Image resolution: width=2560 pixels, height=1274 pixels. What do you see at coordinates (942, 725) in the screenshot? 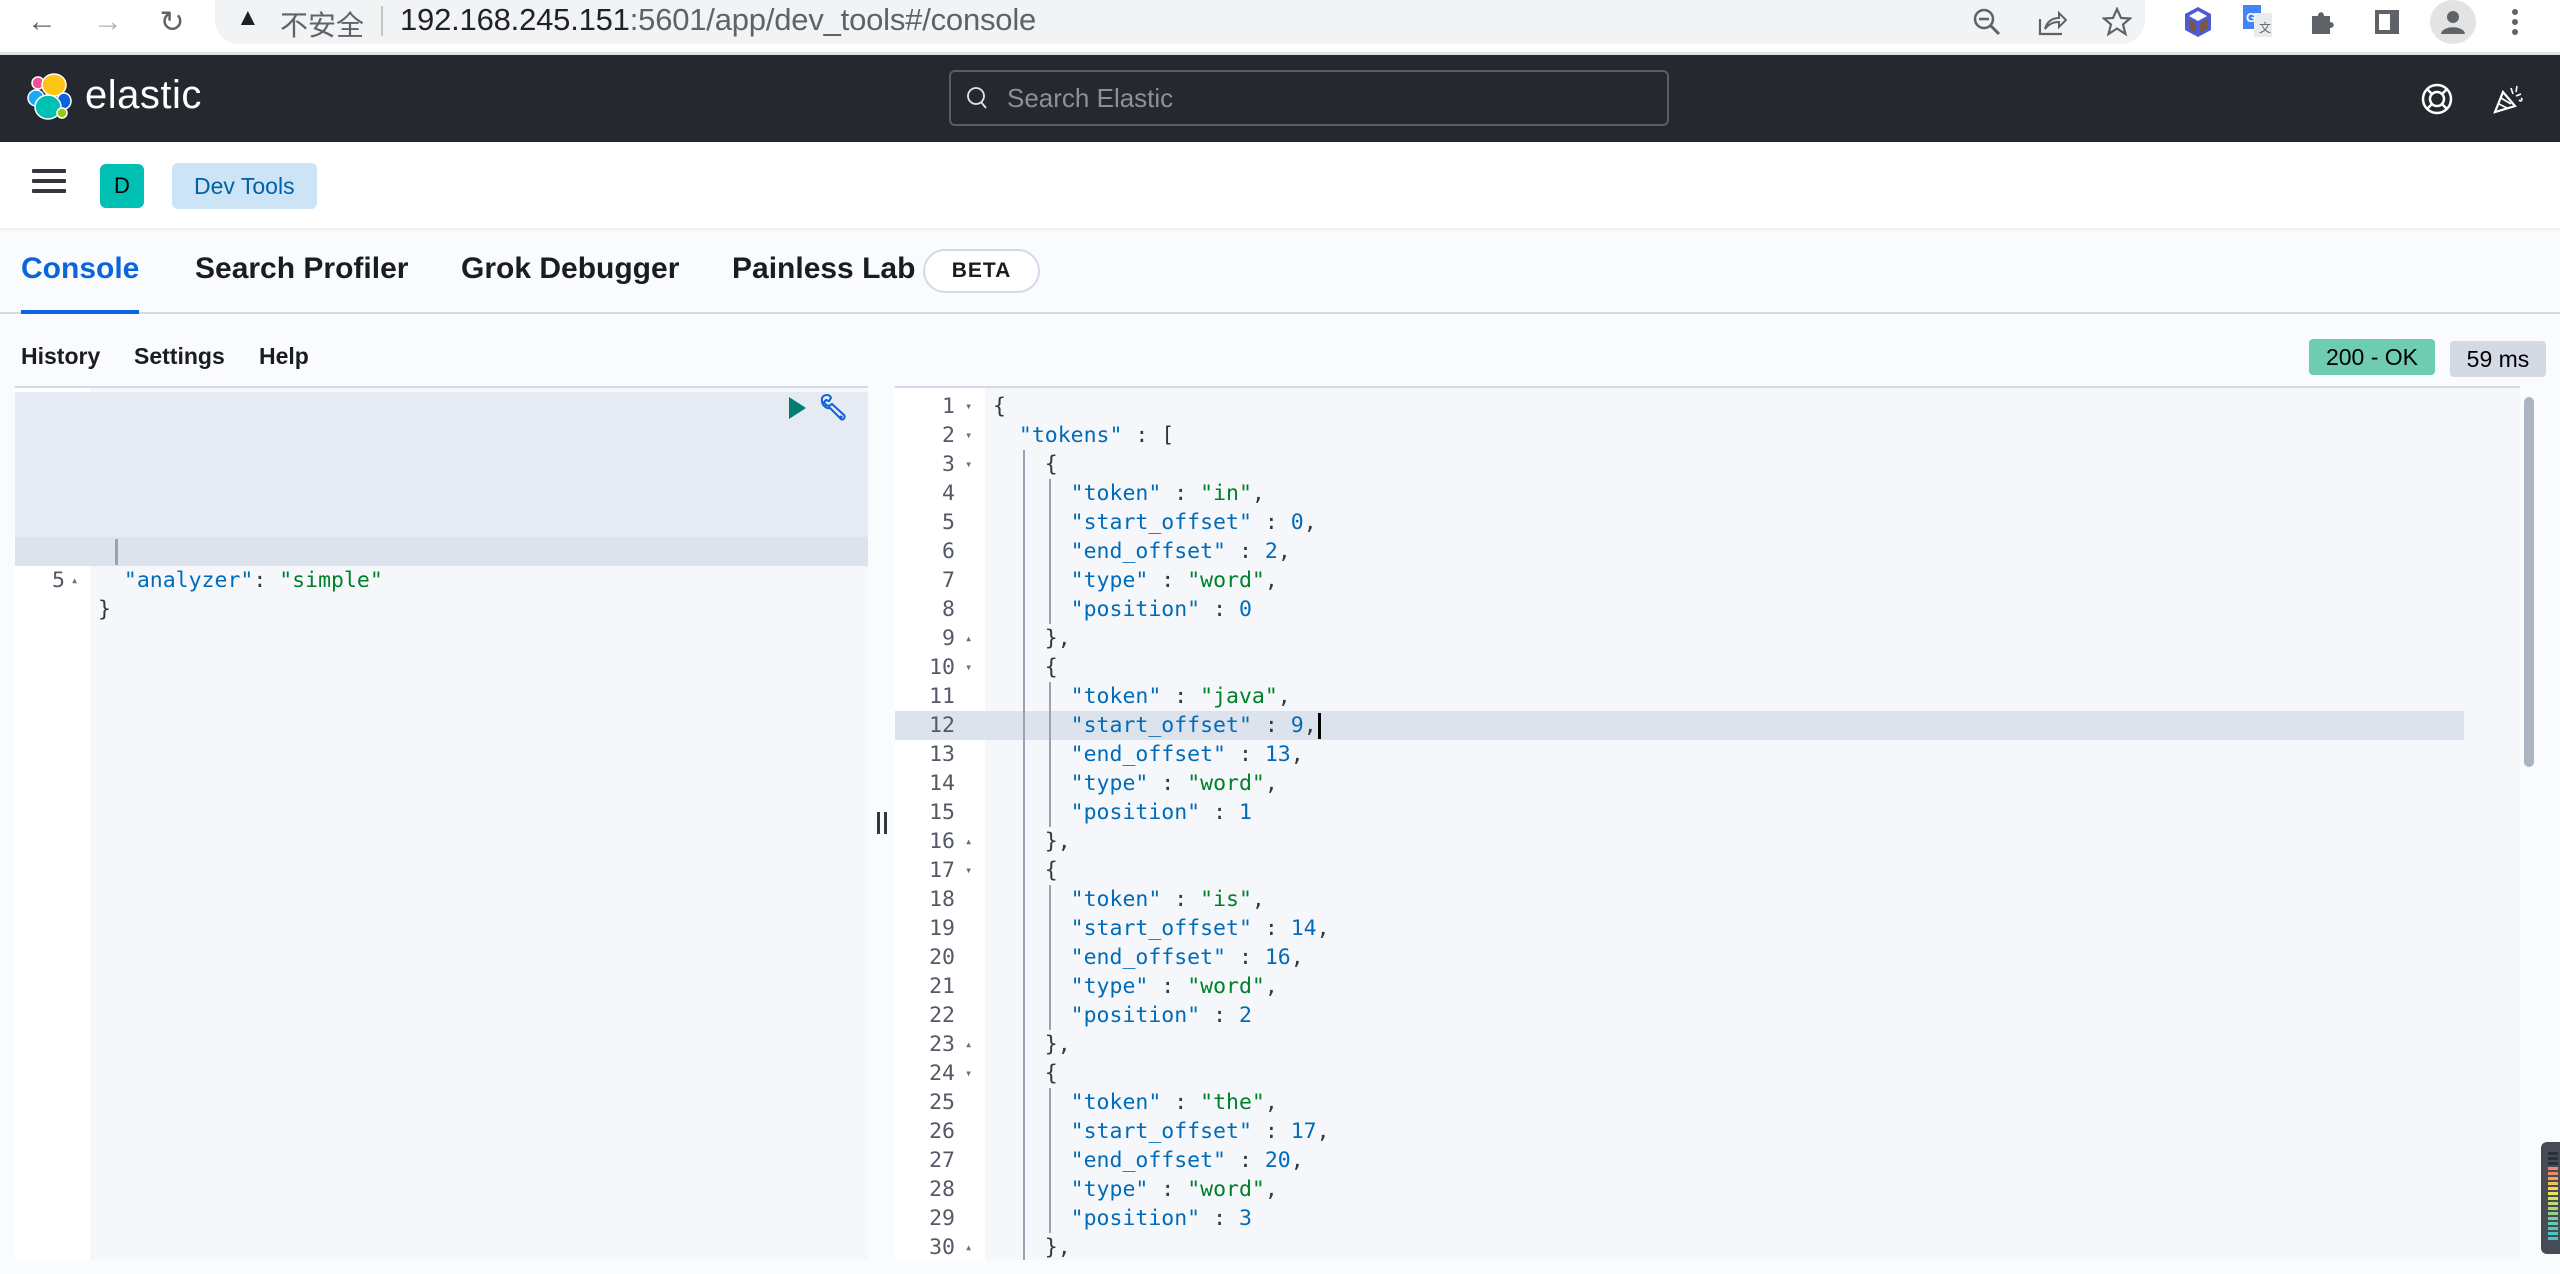
I see `line-number: 12` at bounding box center [942, 725].